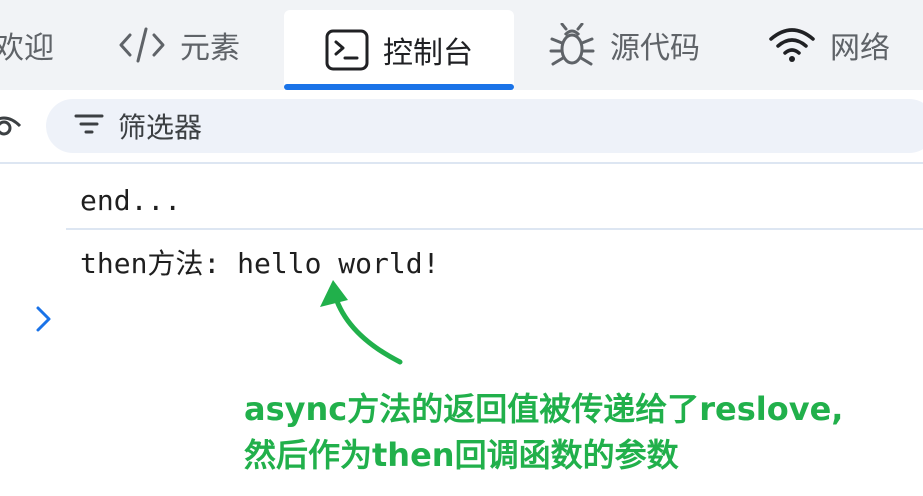 The image size is (923, 496). What do you see at coordinates (461, 455) in the screenshot?
I see `annotation-line-2: 然后作为then回调函数的参数` at bounding box center [461, 455].